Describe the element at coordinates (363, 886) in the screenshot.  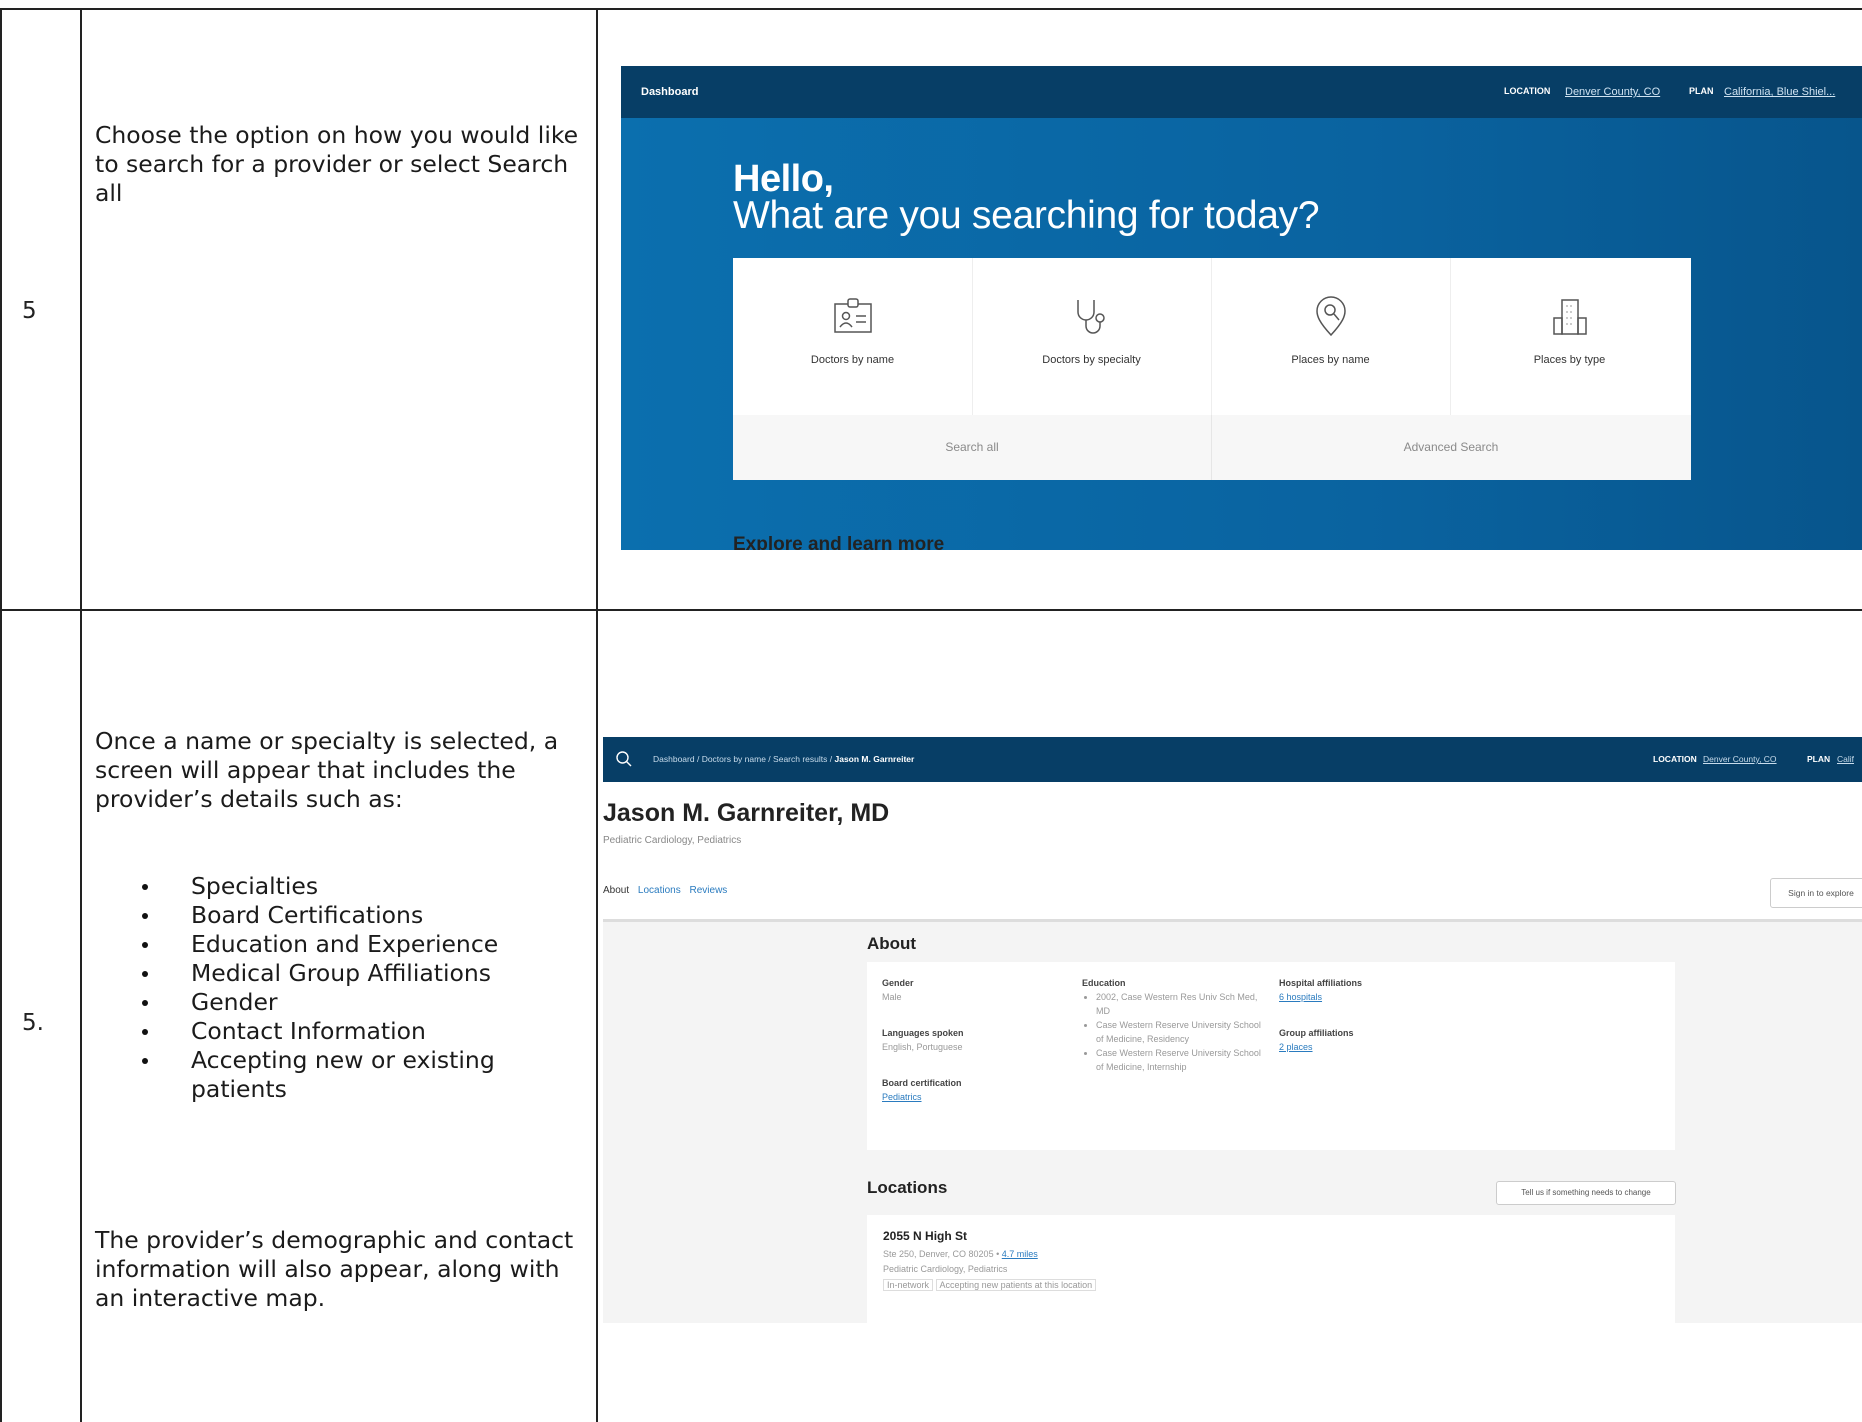
I see `list-item: Specialties` at that location.